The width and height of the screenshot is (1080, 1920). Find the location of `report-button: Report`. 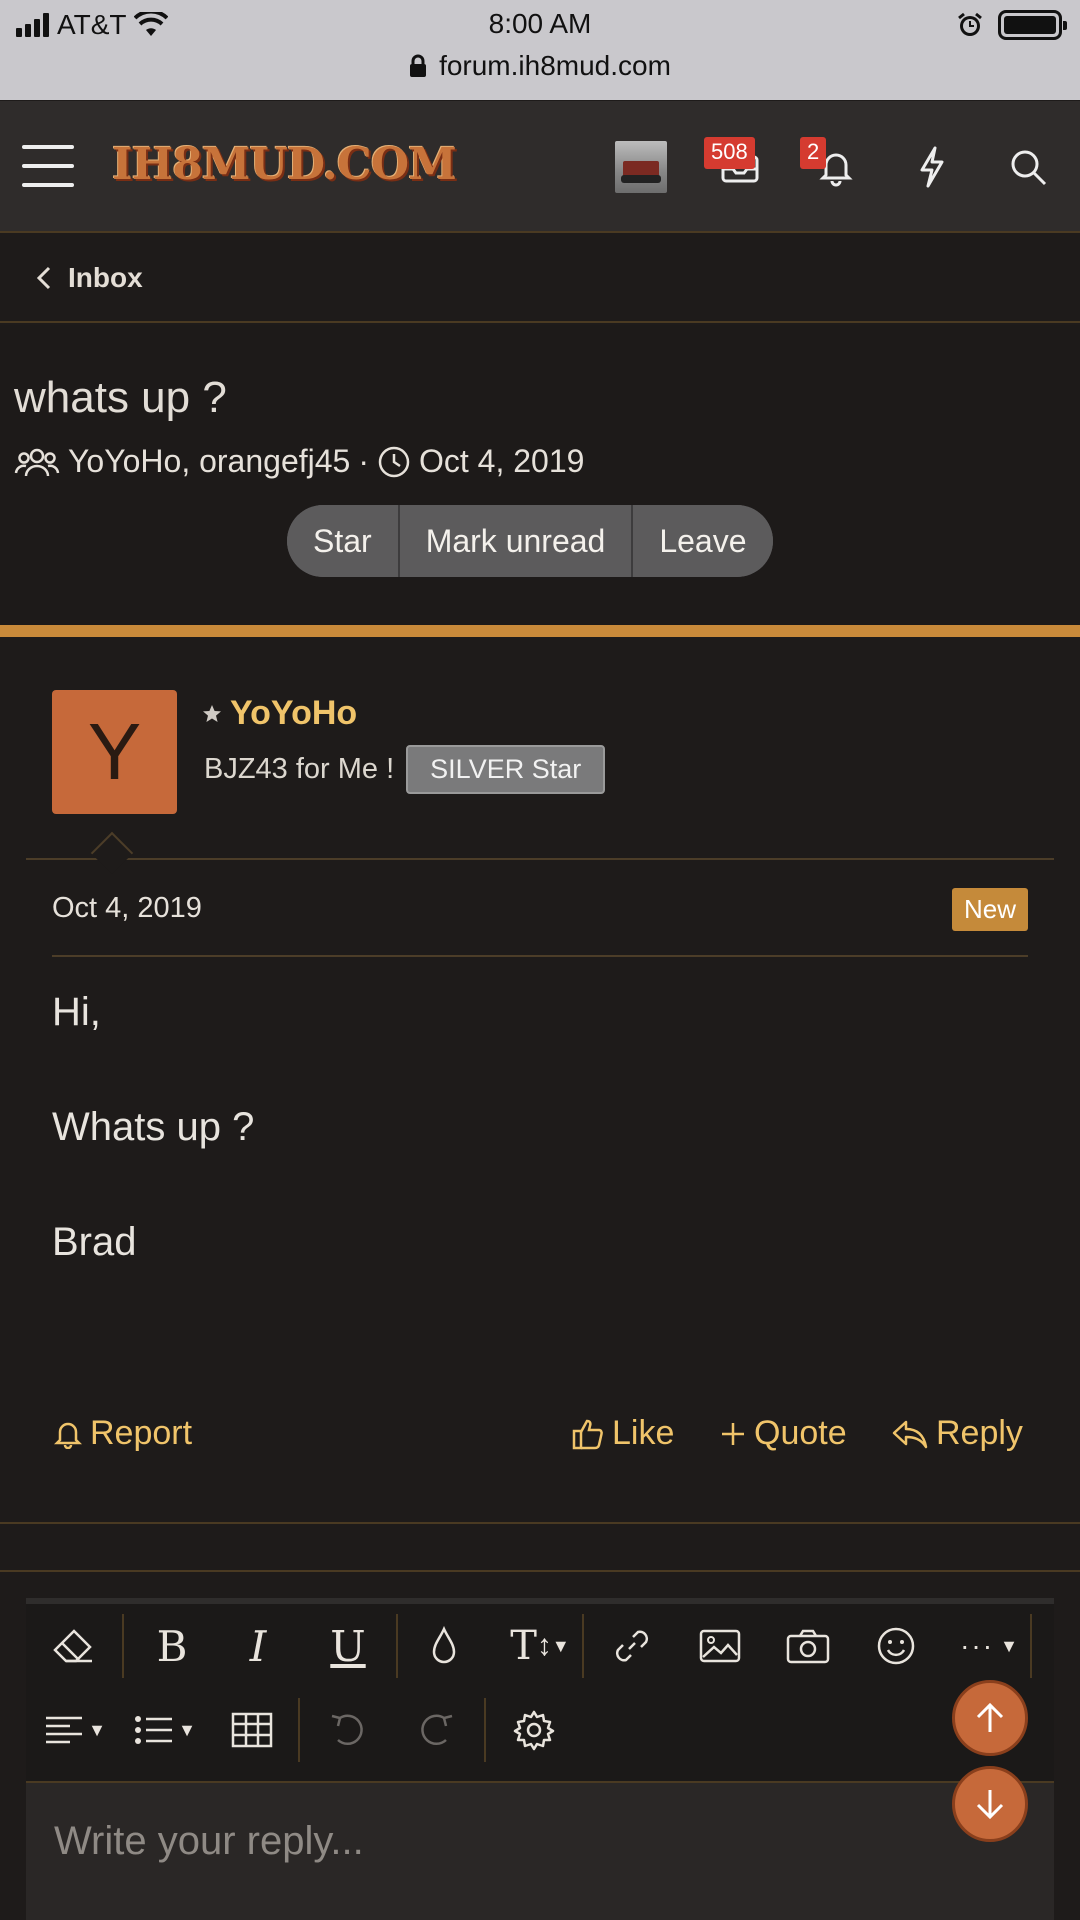

report-button: Report is located at coordinates (123, 1433).